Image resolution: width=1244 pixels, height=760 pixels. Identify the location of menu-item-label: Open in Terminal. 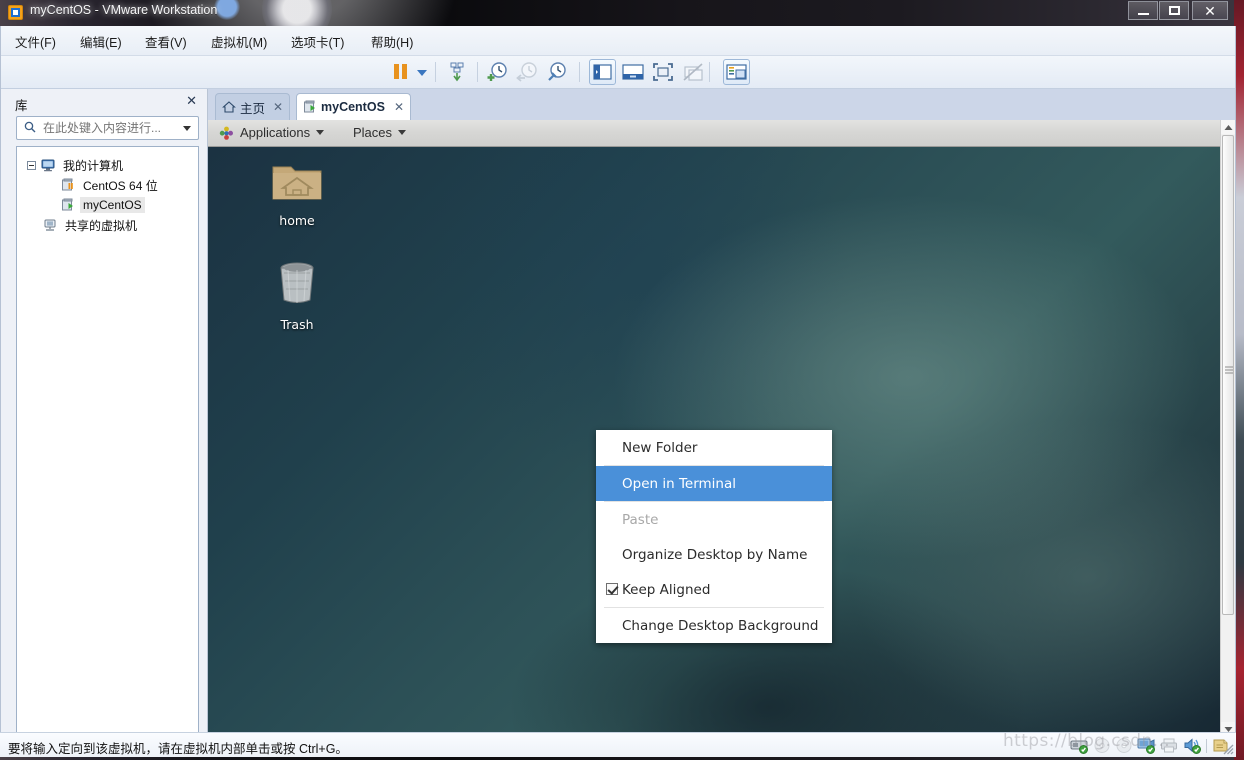
(679, 483).